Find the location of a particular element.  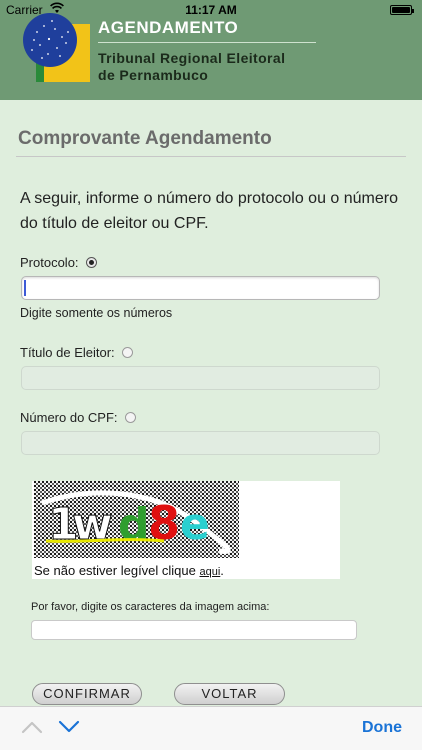

brand-title: AGENDAMENTO is located at coordinates (168, 27).